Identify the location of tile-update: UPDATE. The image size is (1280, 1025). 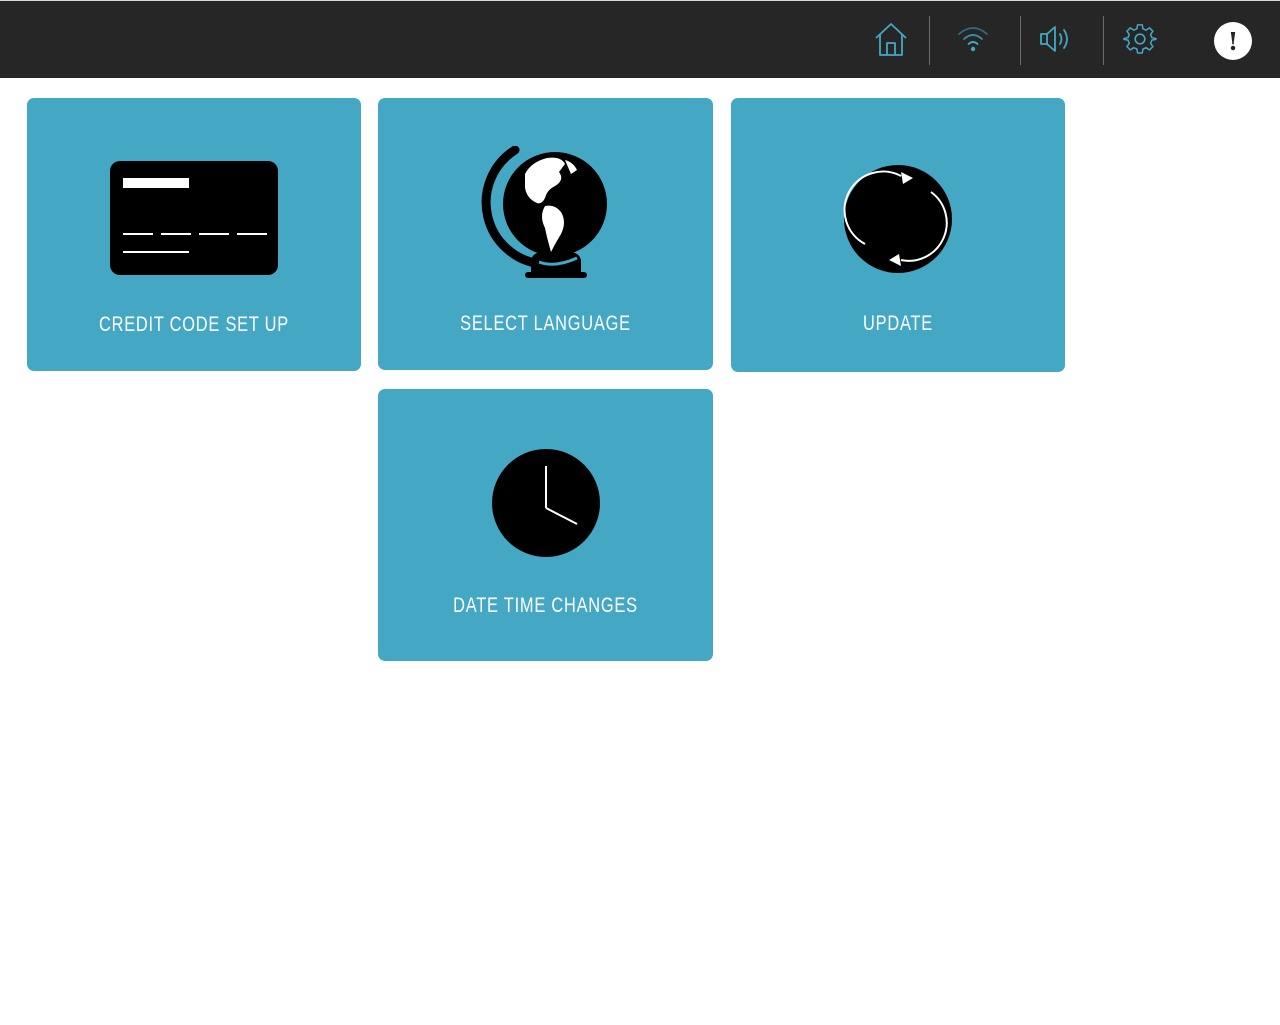
(898, 235).